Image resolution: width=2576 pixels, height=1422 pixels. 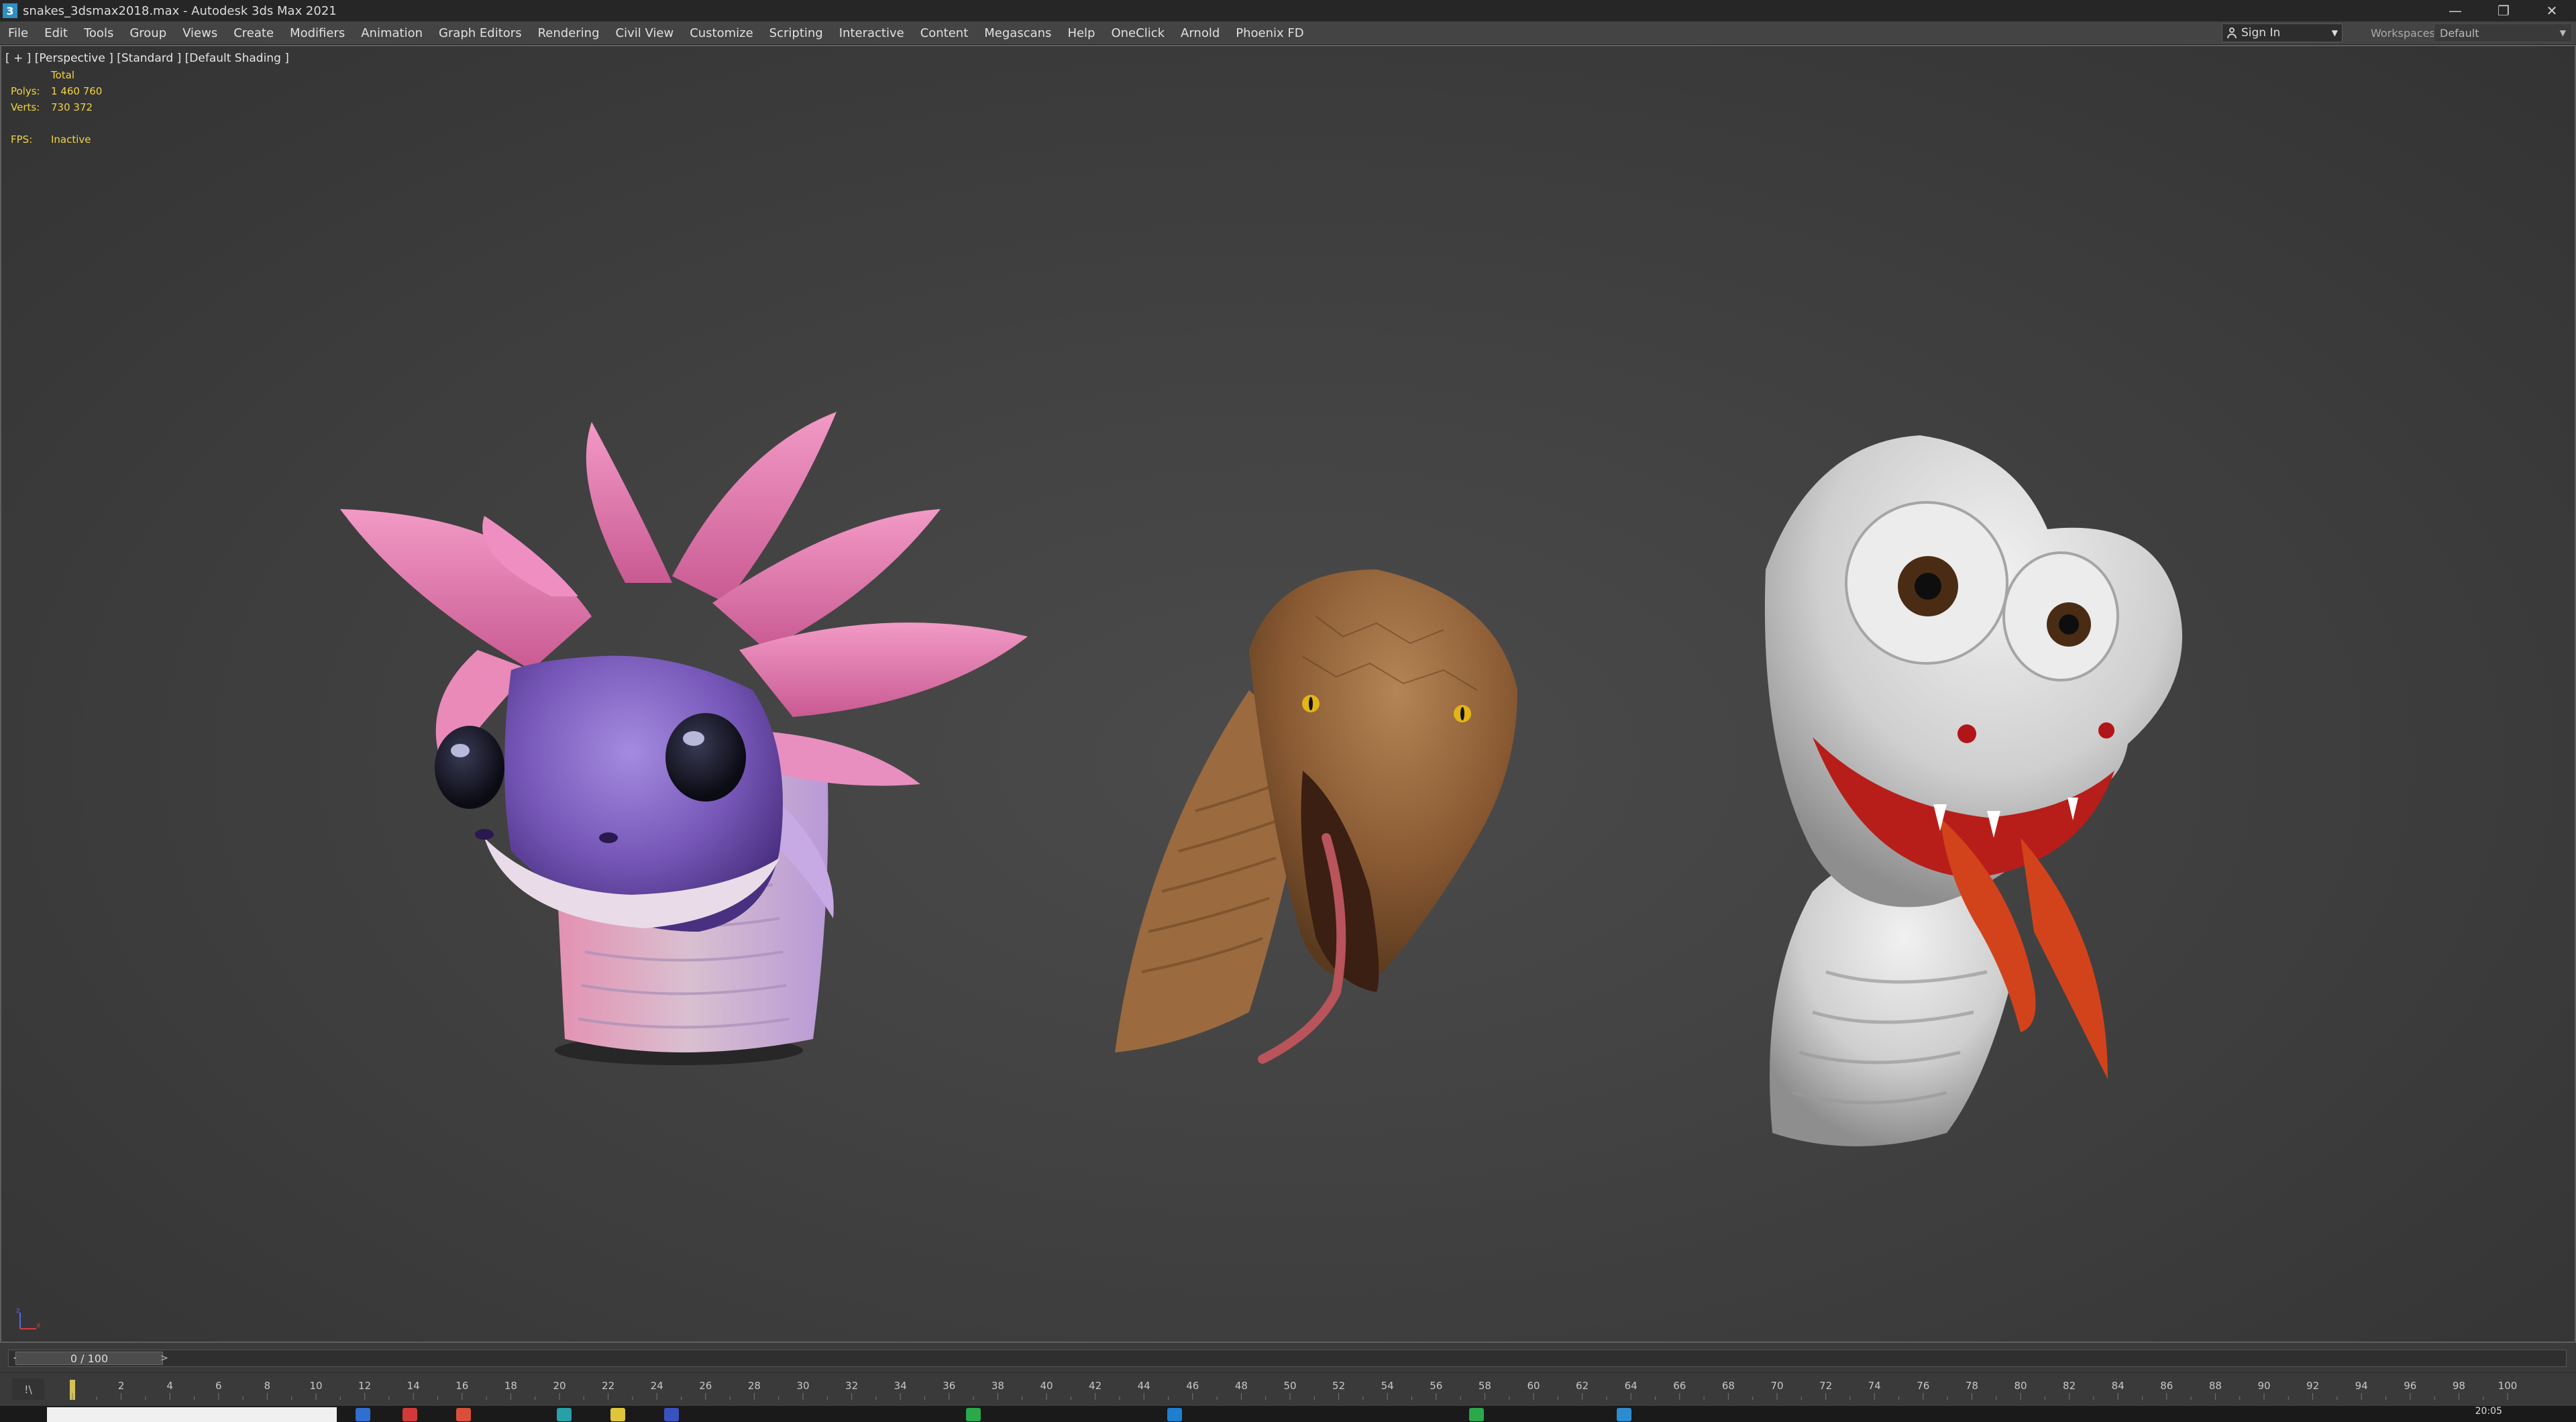 I want to click on ruler-tick-label: 60, so click(x=1533, y=1386).